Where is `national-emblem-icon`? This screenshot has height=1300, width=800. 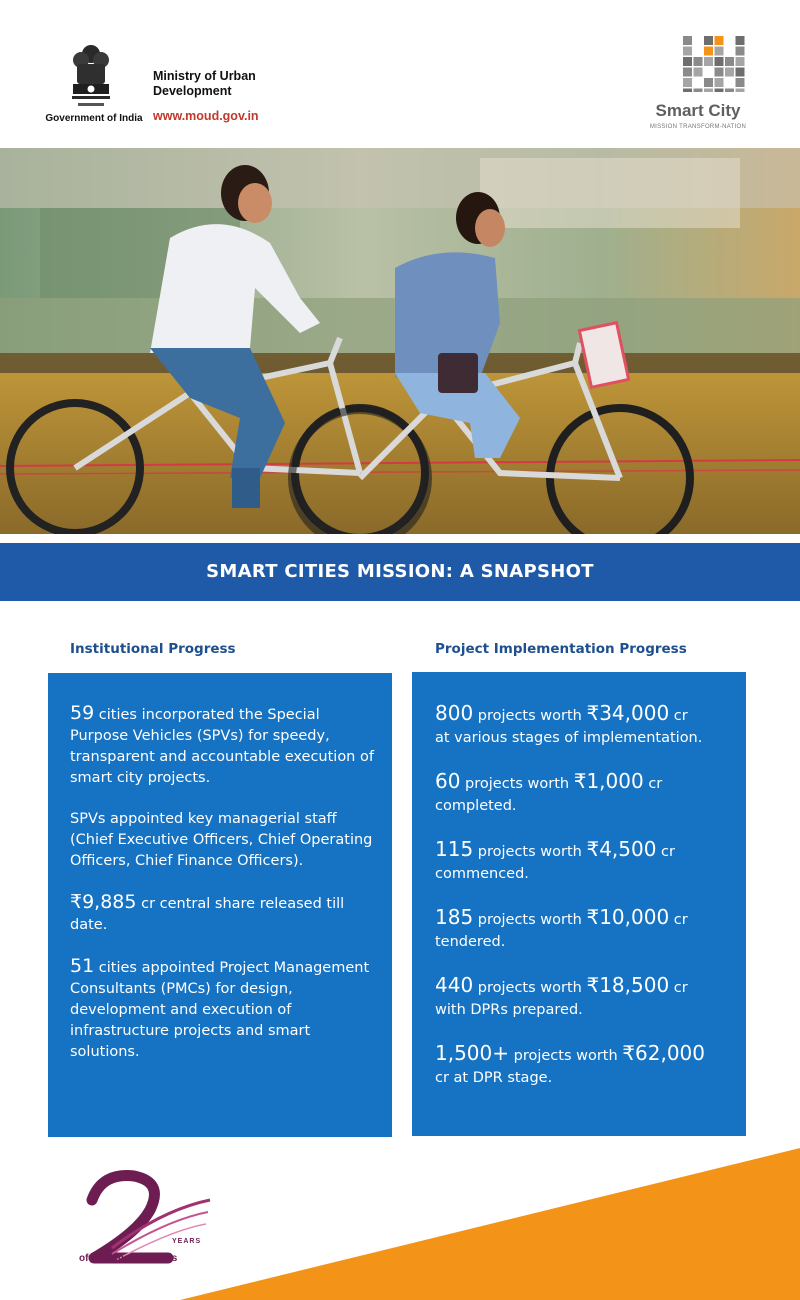
national-emblem-icon is located at coordinates (91, 75).